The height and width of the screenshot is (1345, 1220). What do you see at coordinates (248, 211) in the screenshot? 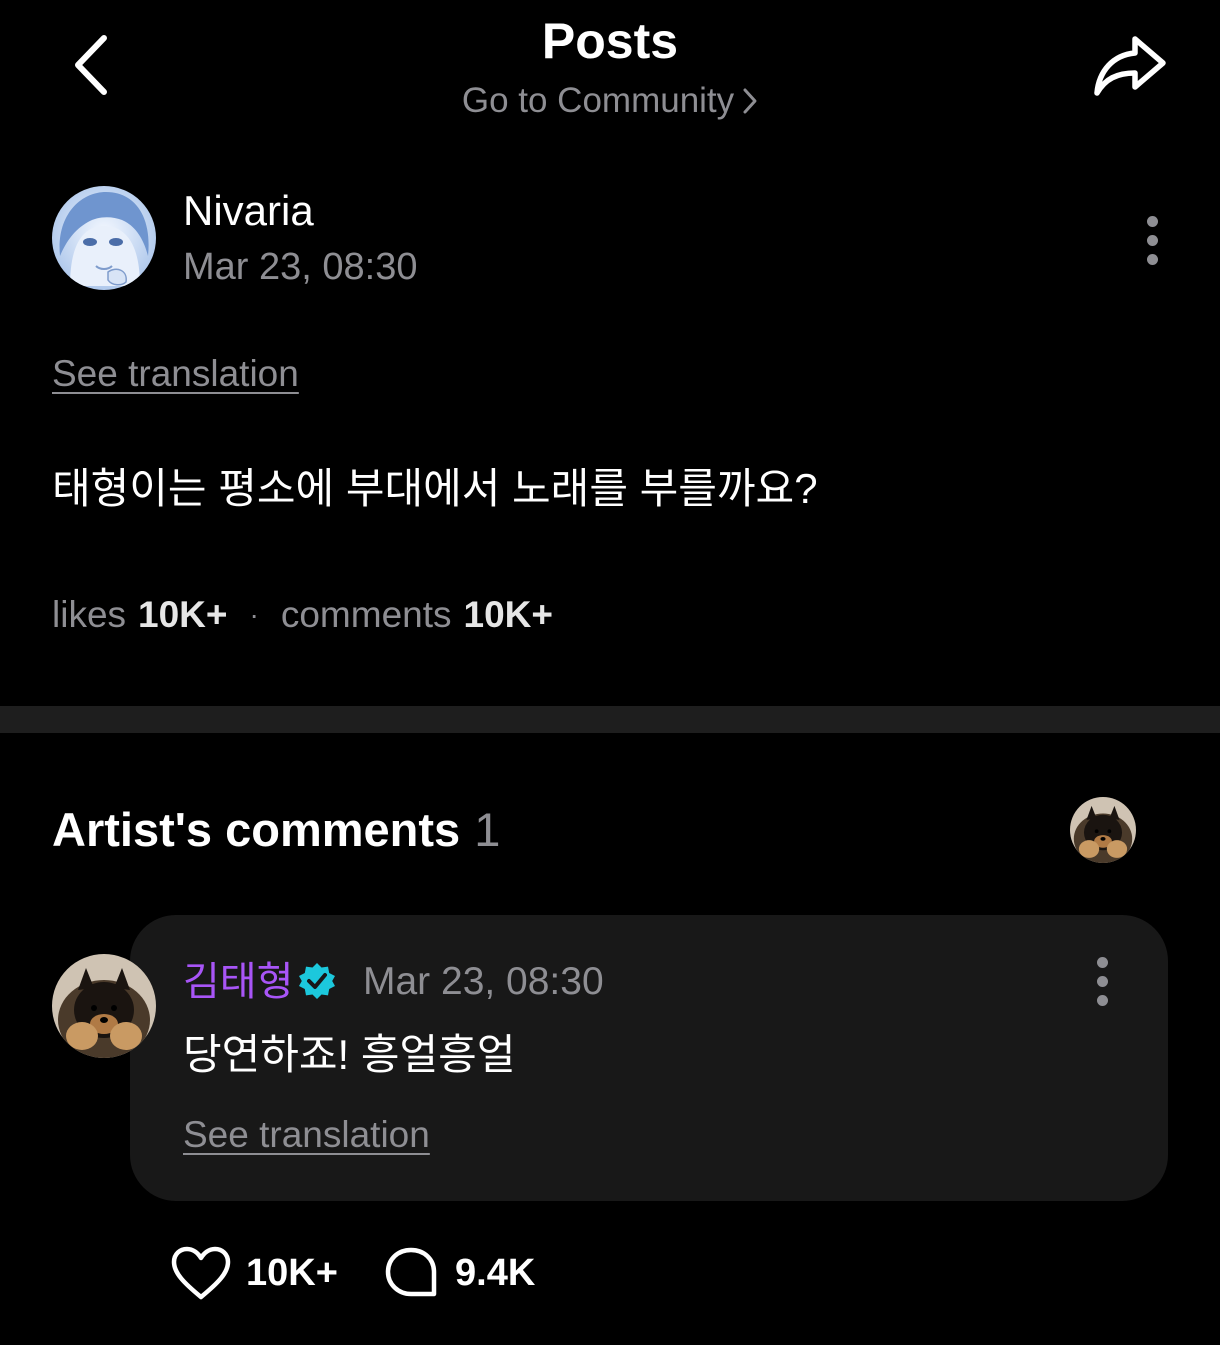
I see `author-name: Nivaria` at bounding box center [248, 211].